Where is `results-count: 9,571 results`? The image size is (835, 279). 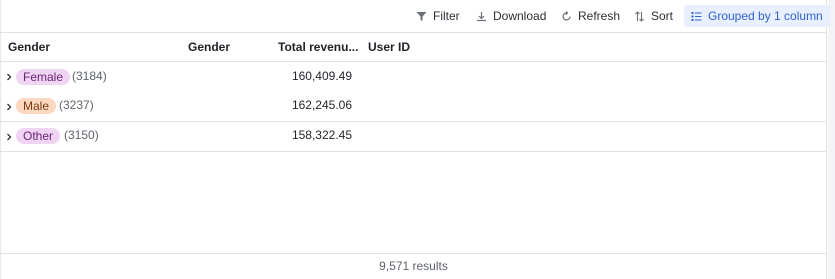 results-count: 9,571 results is located at coordinates (413, 266).